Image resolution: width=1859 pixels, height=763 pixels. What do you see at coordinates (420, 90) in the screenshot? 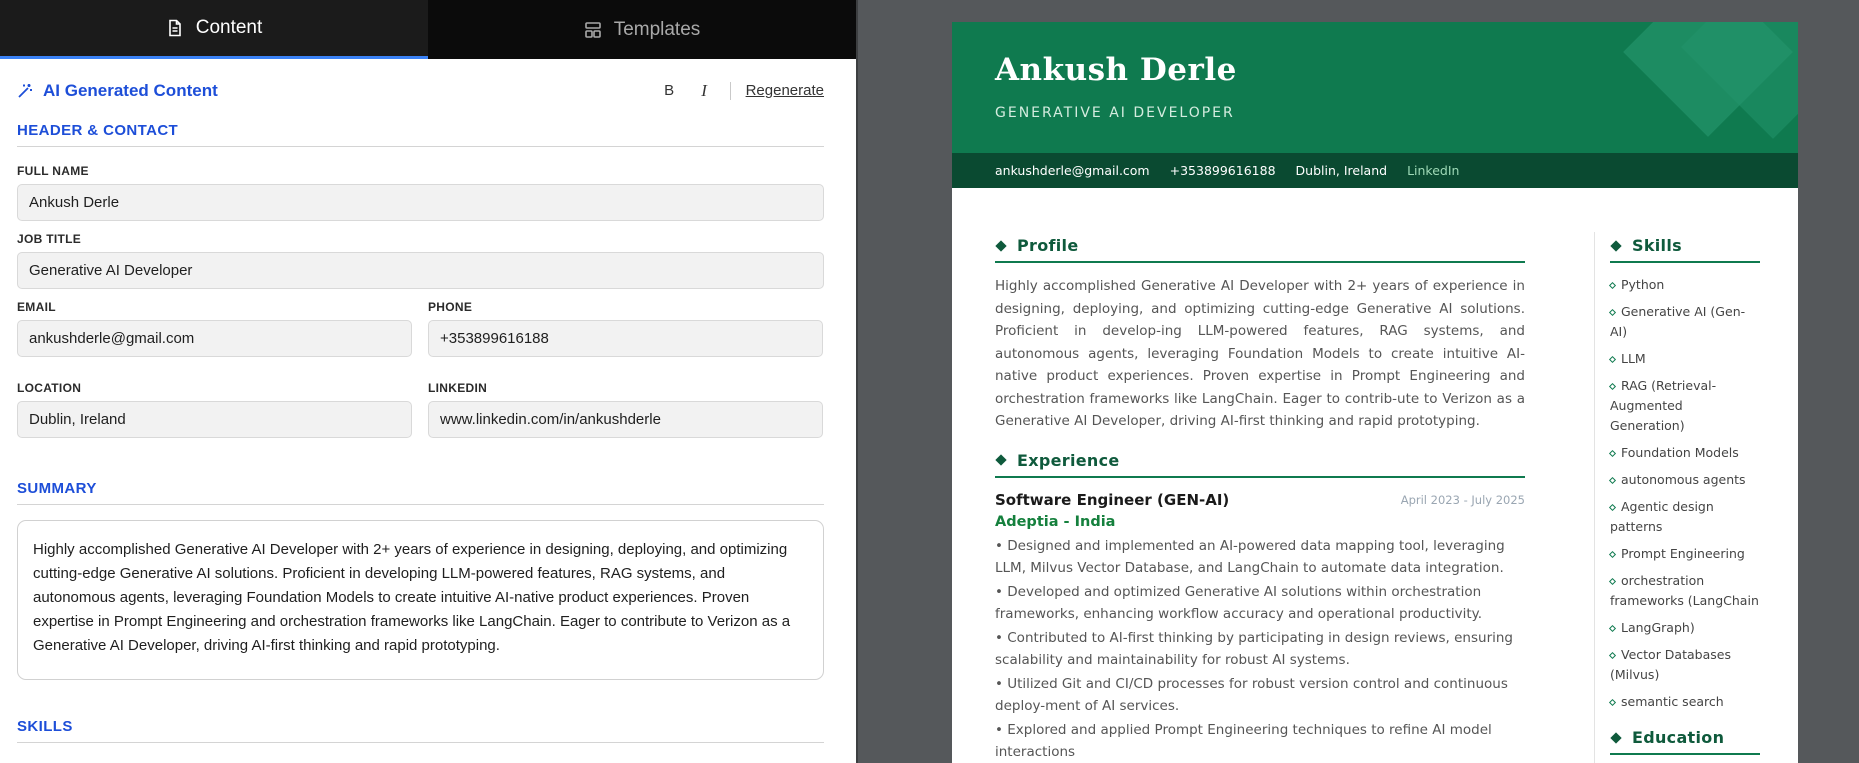
I see `ai-toolbar: AI Generated Content B I Regenerate` at bounding box center [420, 90].